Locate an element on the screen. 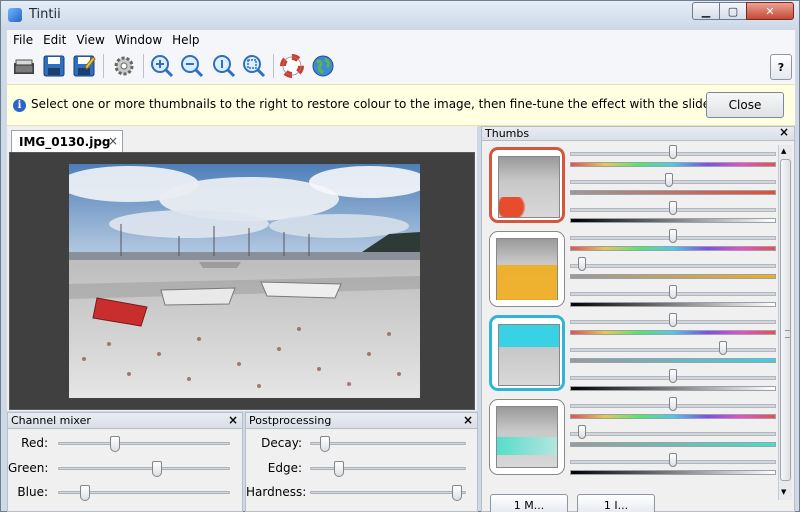 Image resolution: width=800 pixels, height=512 pixels. zoom-actual-icon is located at coordinates (224, 66).